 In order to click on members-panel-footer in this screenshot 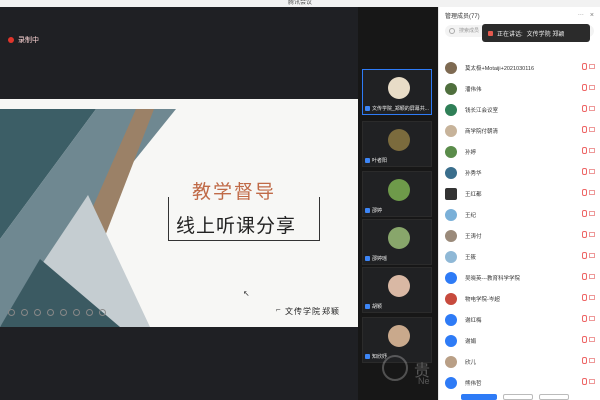, I will do `click(519, 394)`.